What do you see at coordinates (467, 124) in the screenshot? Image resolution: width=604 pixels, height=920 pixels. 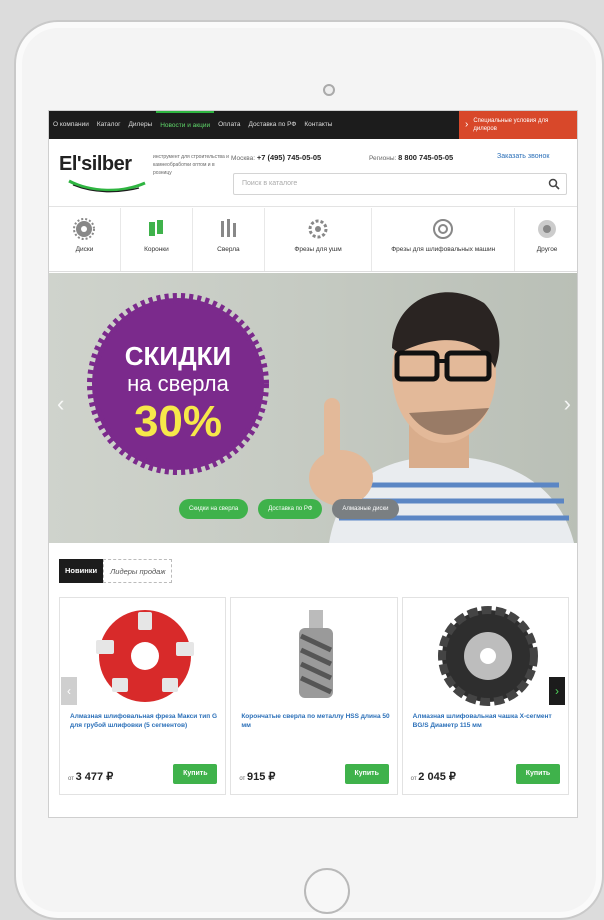 I see `chevron-right-icon: ›` at bounding box center [467, 124].